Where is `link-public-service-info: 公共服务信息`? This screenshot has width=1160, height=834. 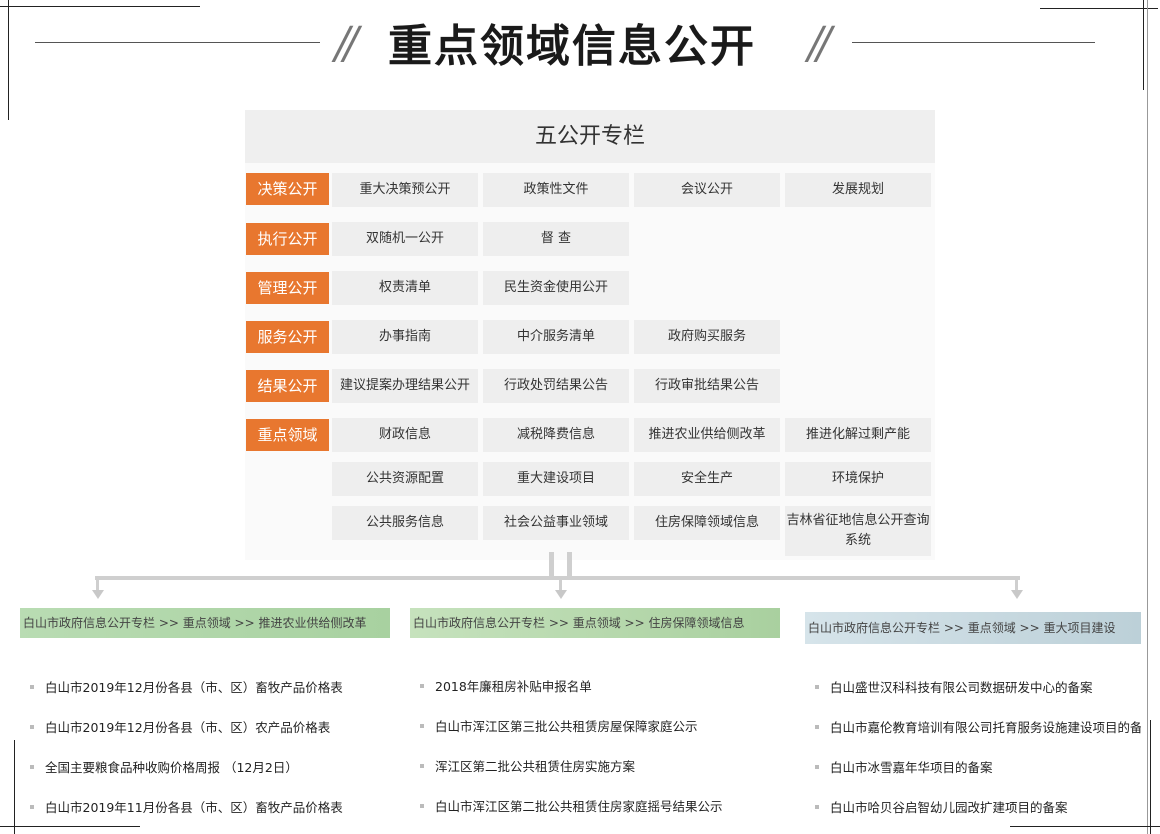 link-public-service-info: 公共服务信息 is located at coordinates (405, 523).